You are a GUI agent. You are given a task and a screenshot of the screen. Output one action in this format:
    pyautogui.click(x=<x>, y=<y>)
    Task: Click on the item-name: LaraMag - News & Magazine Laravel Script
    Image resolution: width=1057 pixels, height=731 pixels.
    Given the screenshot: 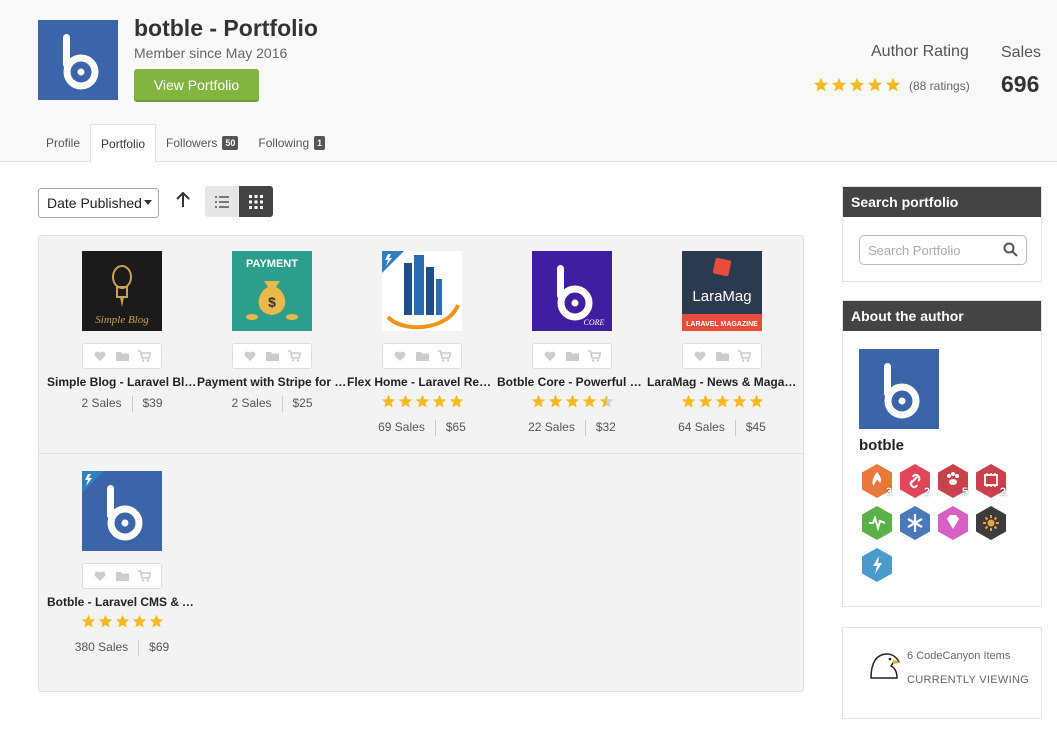 What is the action you would take?
    pyautogui.click(x=722, y=382)
    